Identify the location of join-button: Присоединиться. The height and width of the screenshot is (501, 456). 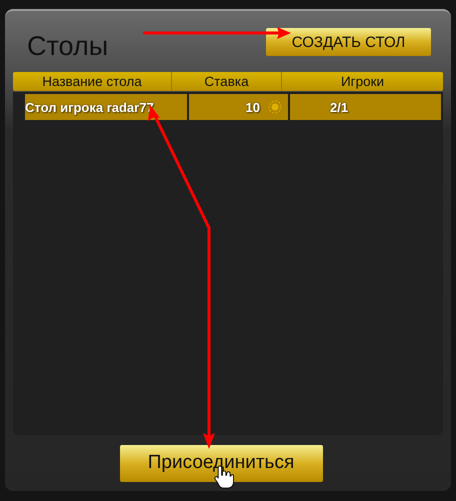
(221, 463).